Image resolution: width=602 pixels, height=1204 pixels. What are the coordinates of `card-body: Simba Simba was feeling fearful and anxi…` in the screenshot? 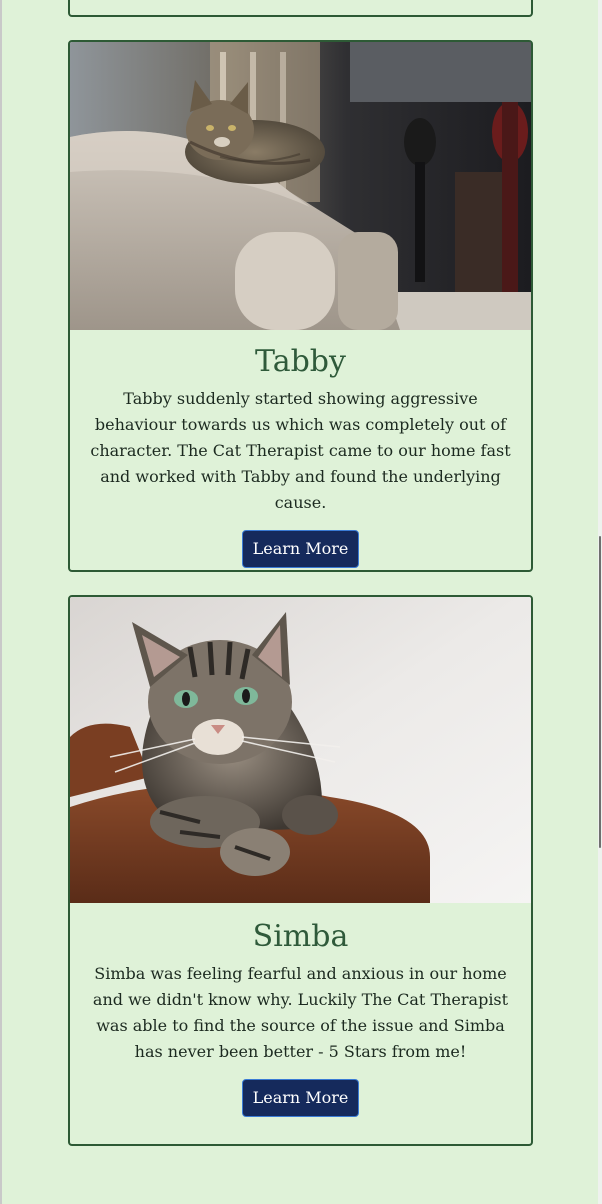 It's located at (300, 1010).